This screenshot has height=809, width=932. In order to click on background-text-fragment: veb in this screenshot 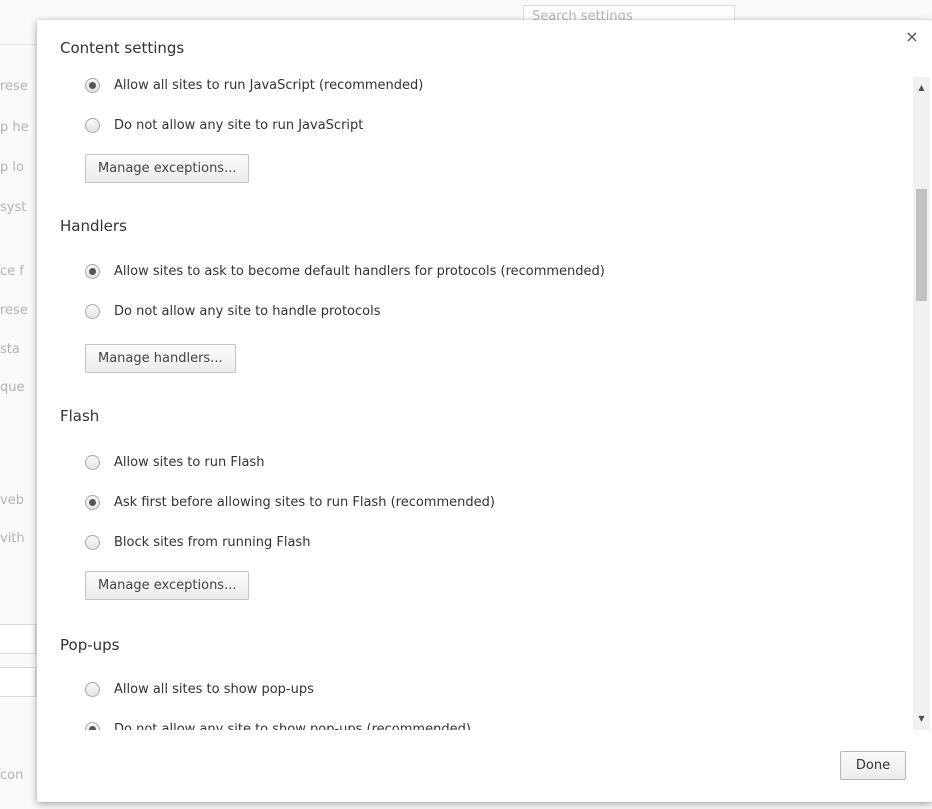, I will do `click(12, 500)`.